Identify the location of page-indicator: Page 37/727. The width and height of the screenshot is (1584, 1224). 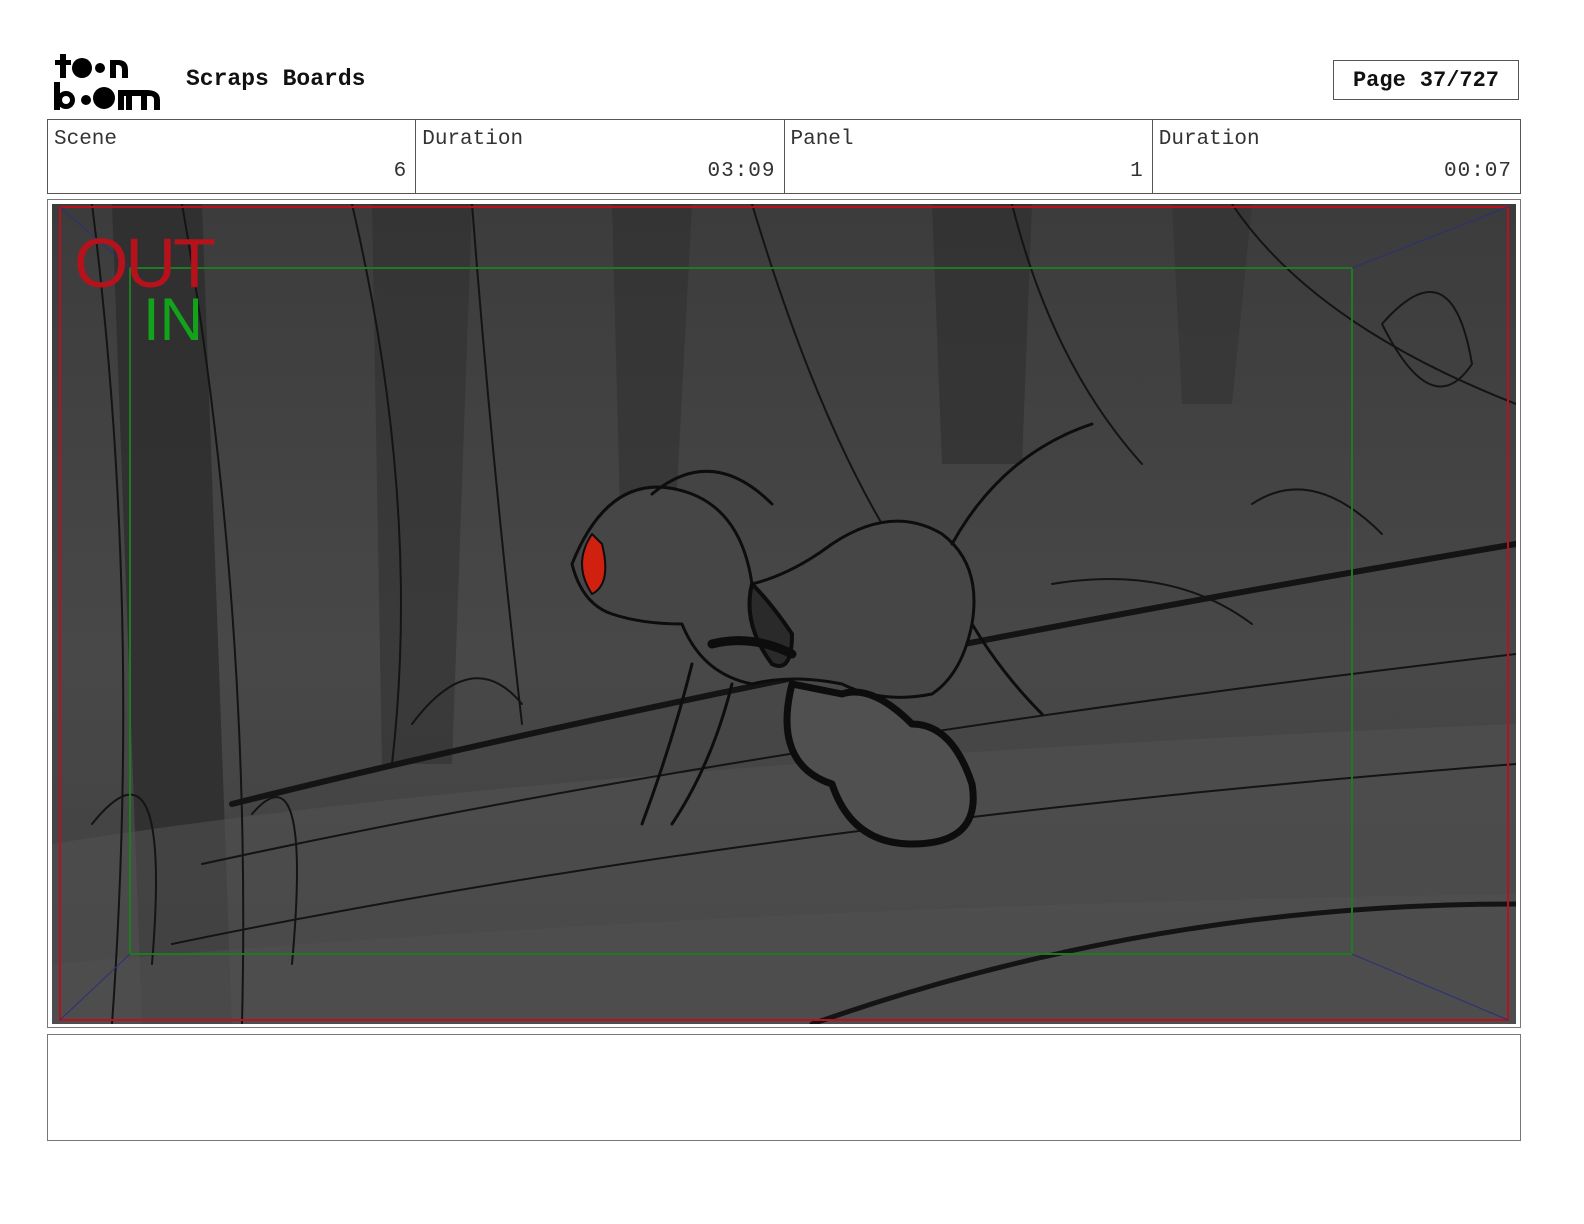
(1426, 80).